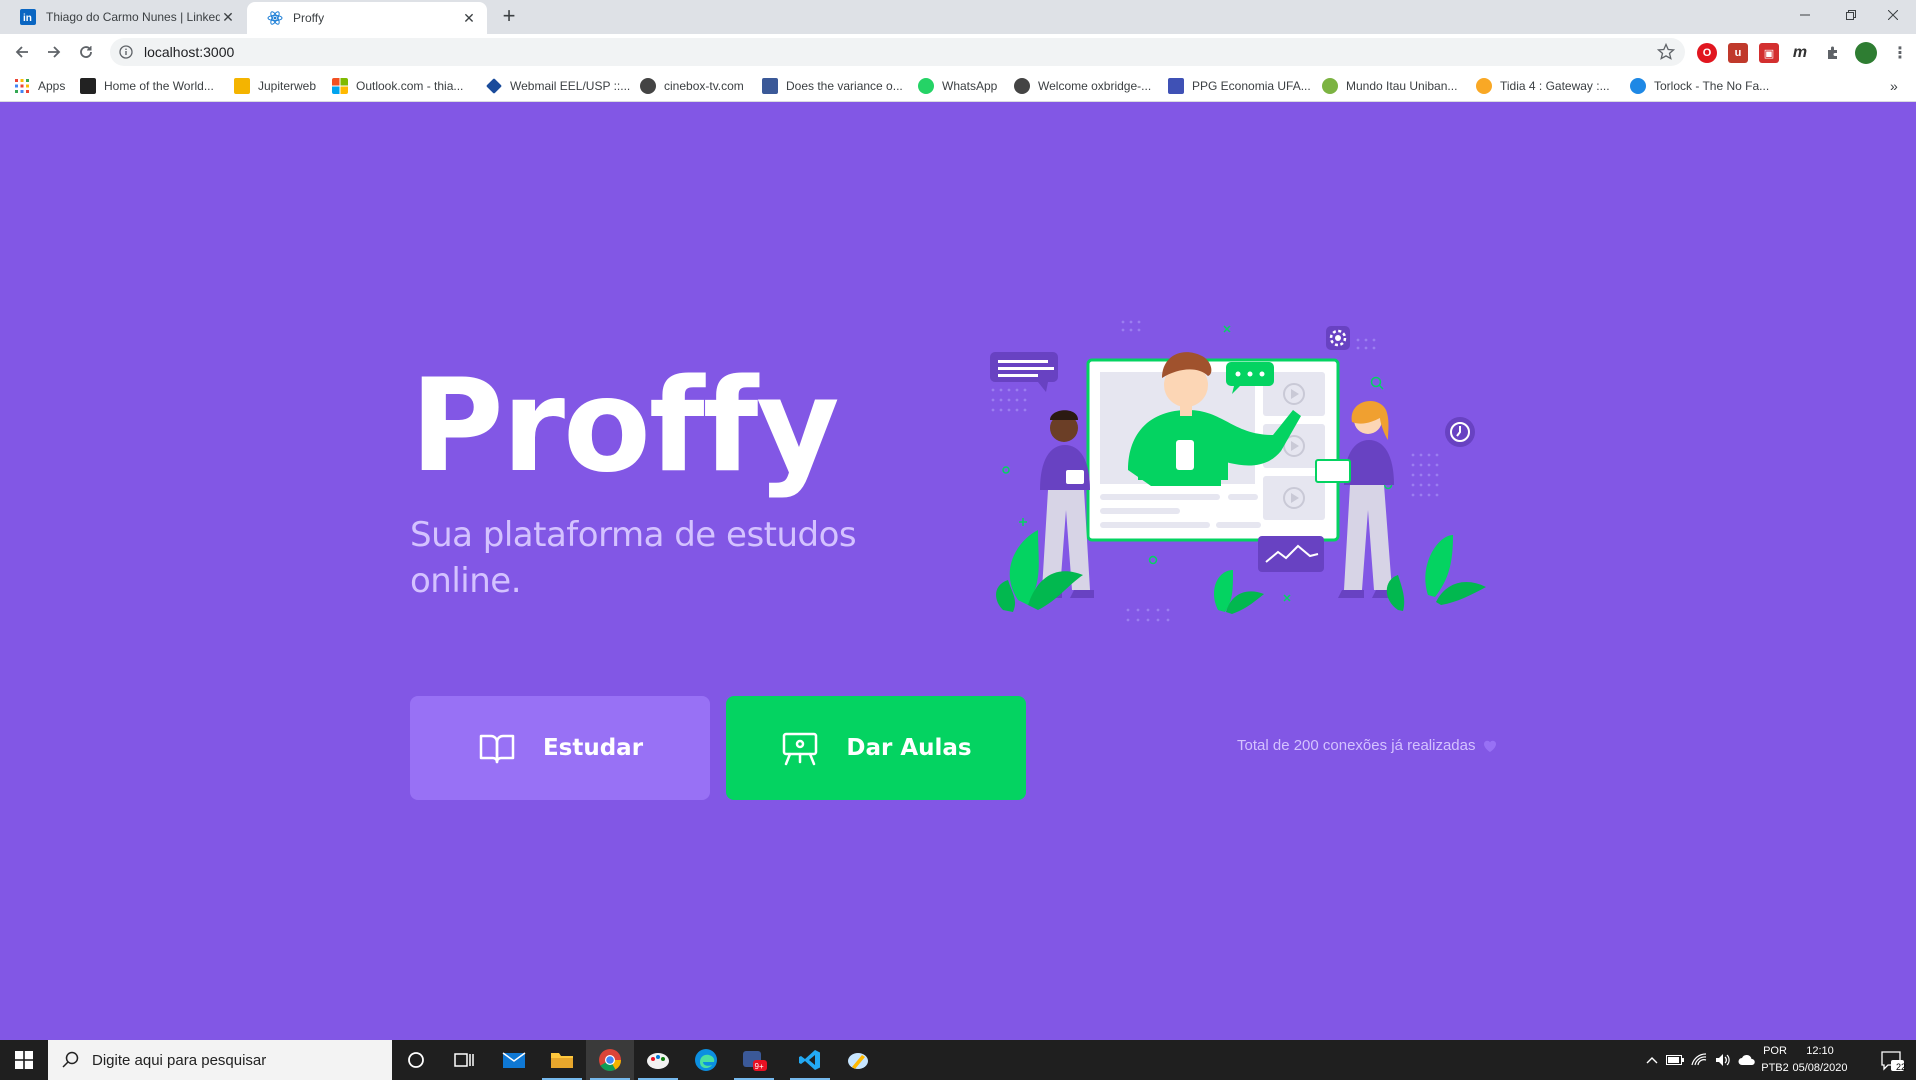 The width and height of the screenshot is (1916, 1080). I want to click on whatsapp-icon, so click(926, 86).